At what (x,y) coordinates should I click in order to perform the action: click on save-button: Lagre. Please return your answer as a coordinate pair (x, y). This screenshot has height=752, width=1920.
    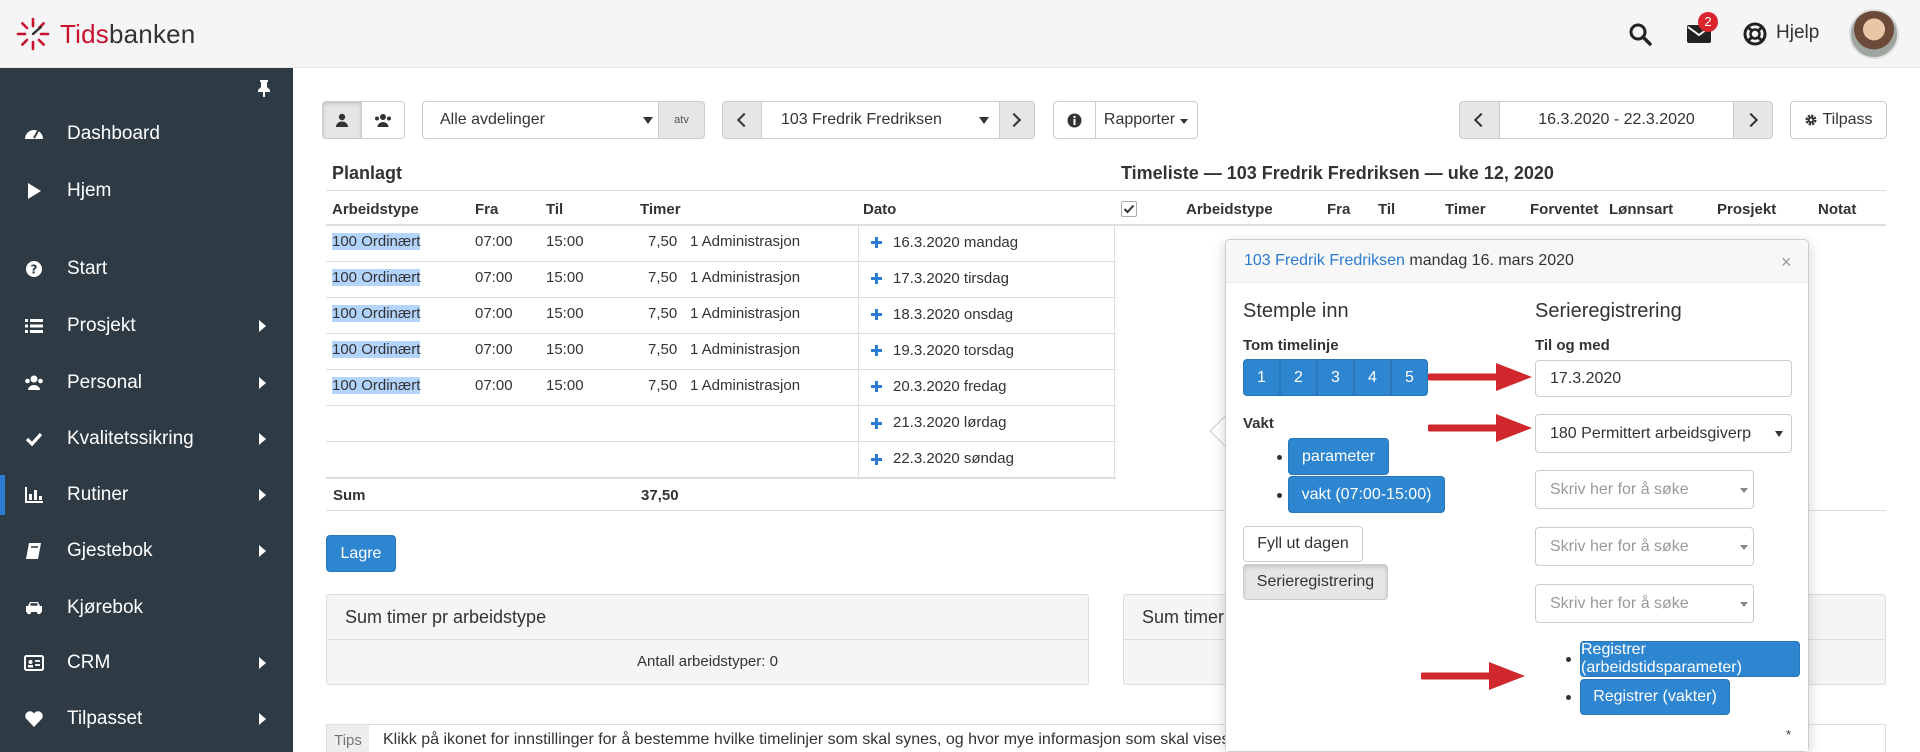
    Looking at the image, I should click on (361, 553).